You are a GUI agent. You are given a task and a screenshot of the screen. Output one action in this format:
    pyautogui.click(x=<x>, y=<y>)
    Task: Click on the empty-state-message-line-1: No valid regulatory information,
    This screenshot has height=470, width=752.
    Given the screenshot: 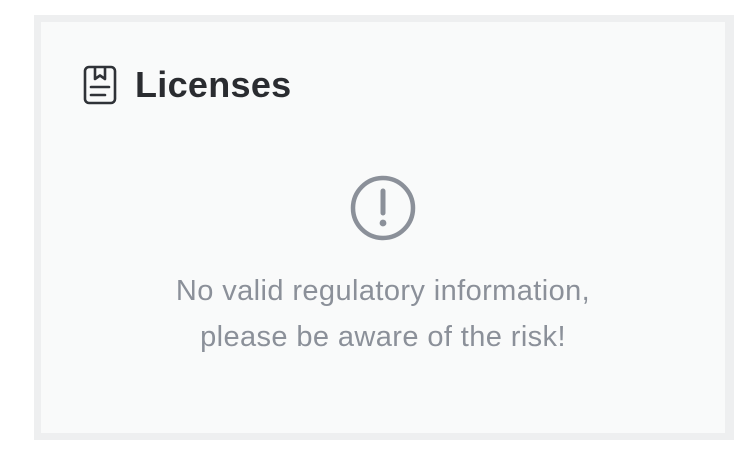 What is the action you would take?
    pyautogui.click(x=383, y=291)
    